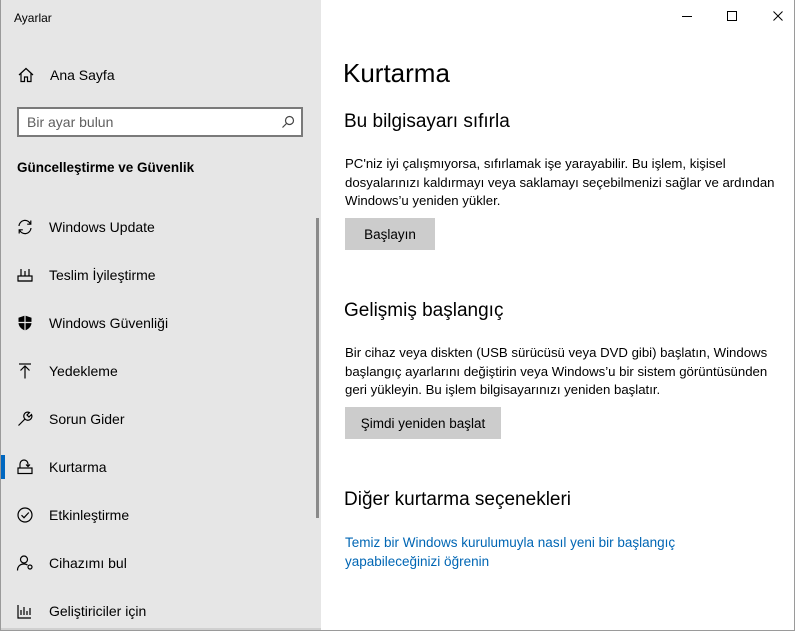 Image resolution: width=796 pixels, height=632 pixels. Describe the element at coordinates (25, 515) in the screenshot. I see `checkmark-circle-icon` at that location.